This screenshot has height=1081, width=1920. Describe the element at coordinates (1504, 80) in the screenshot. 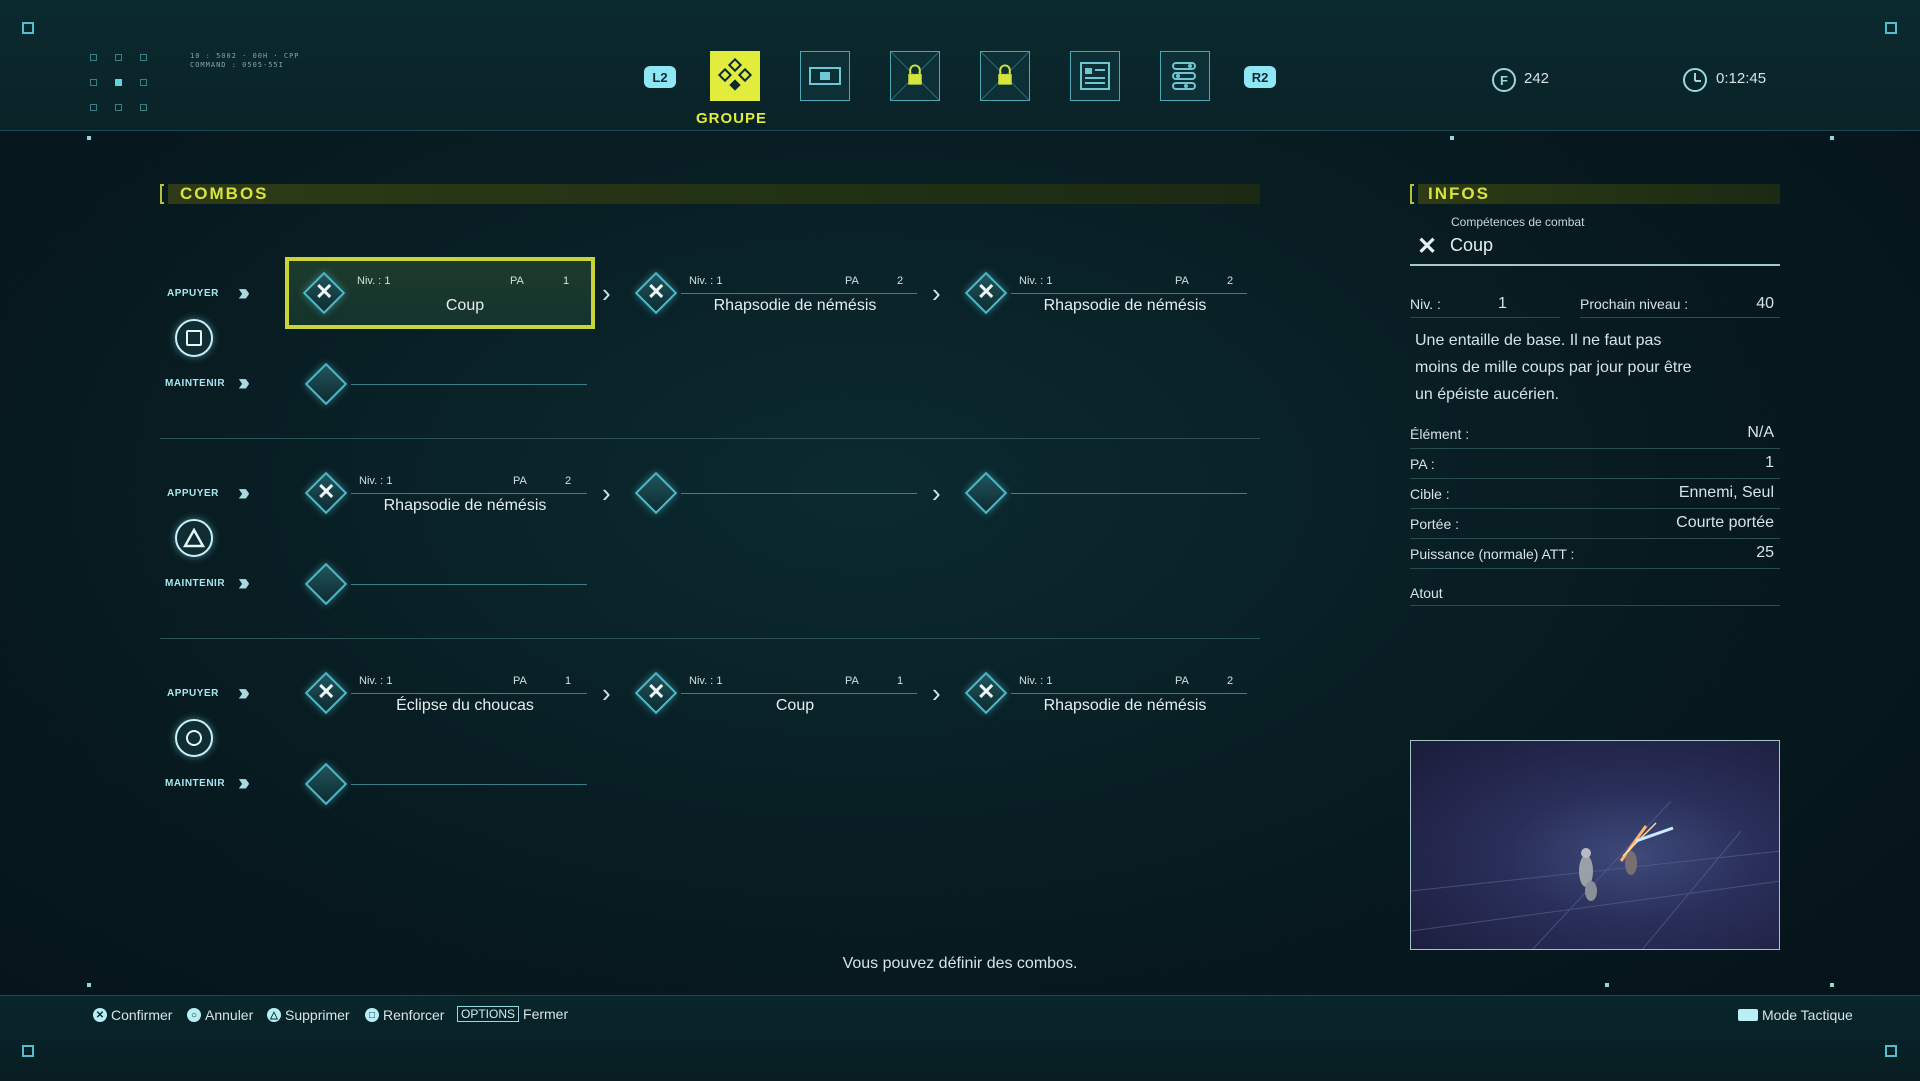

I see `currency-icon: F` at that location.